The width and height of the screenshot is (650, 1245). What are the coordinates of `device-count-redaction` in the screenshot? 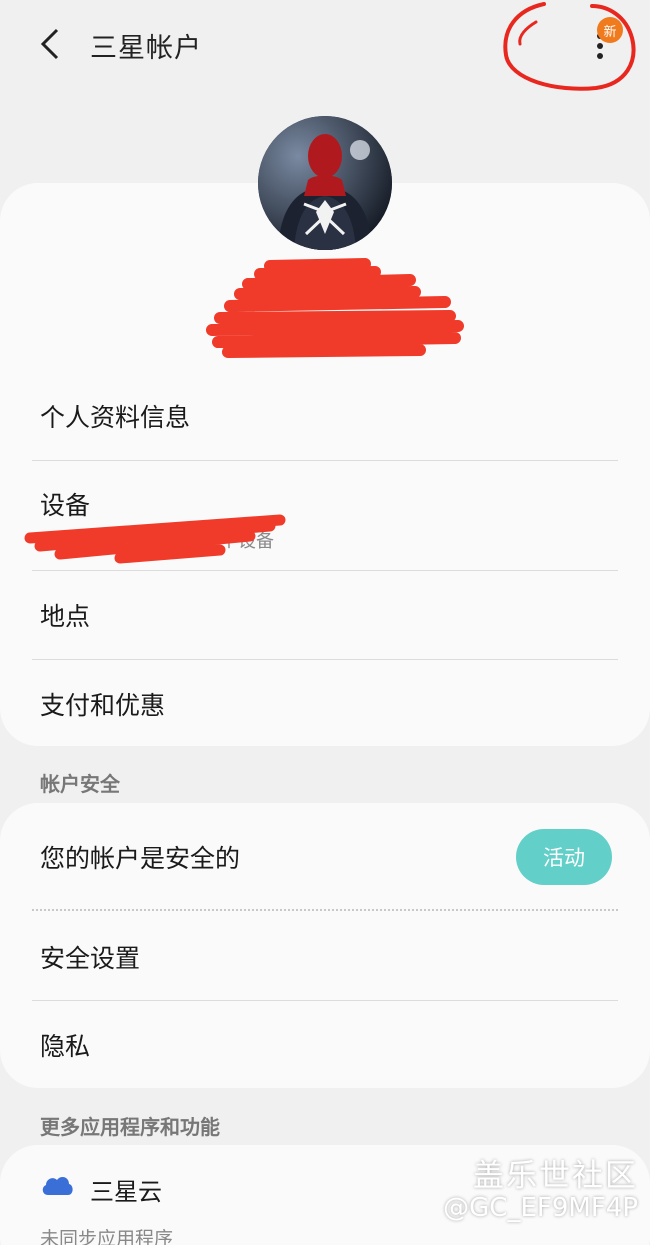 It's located at (155, 539).